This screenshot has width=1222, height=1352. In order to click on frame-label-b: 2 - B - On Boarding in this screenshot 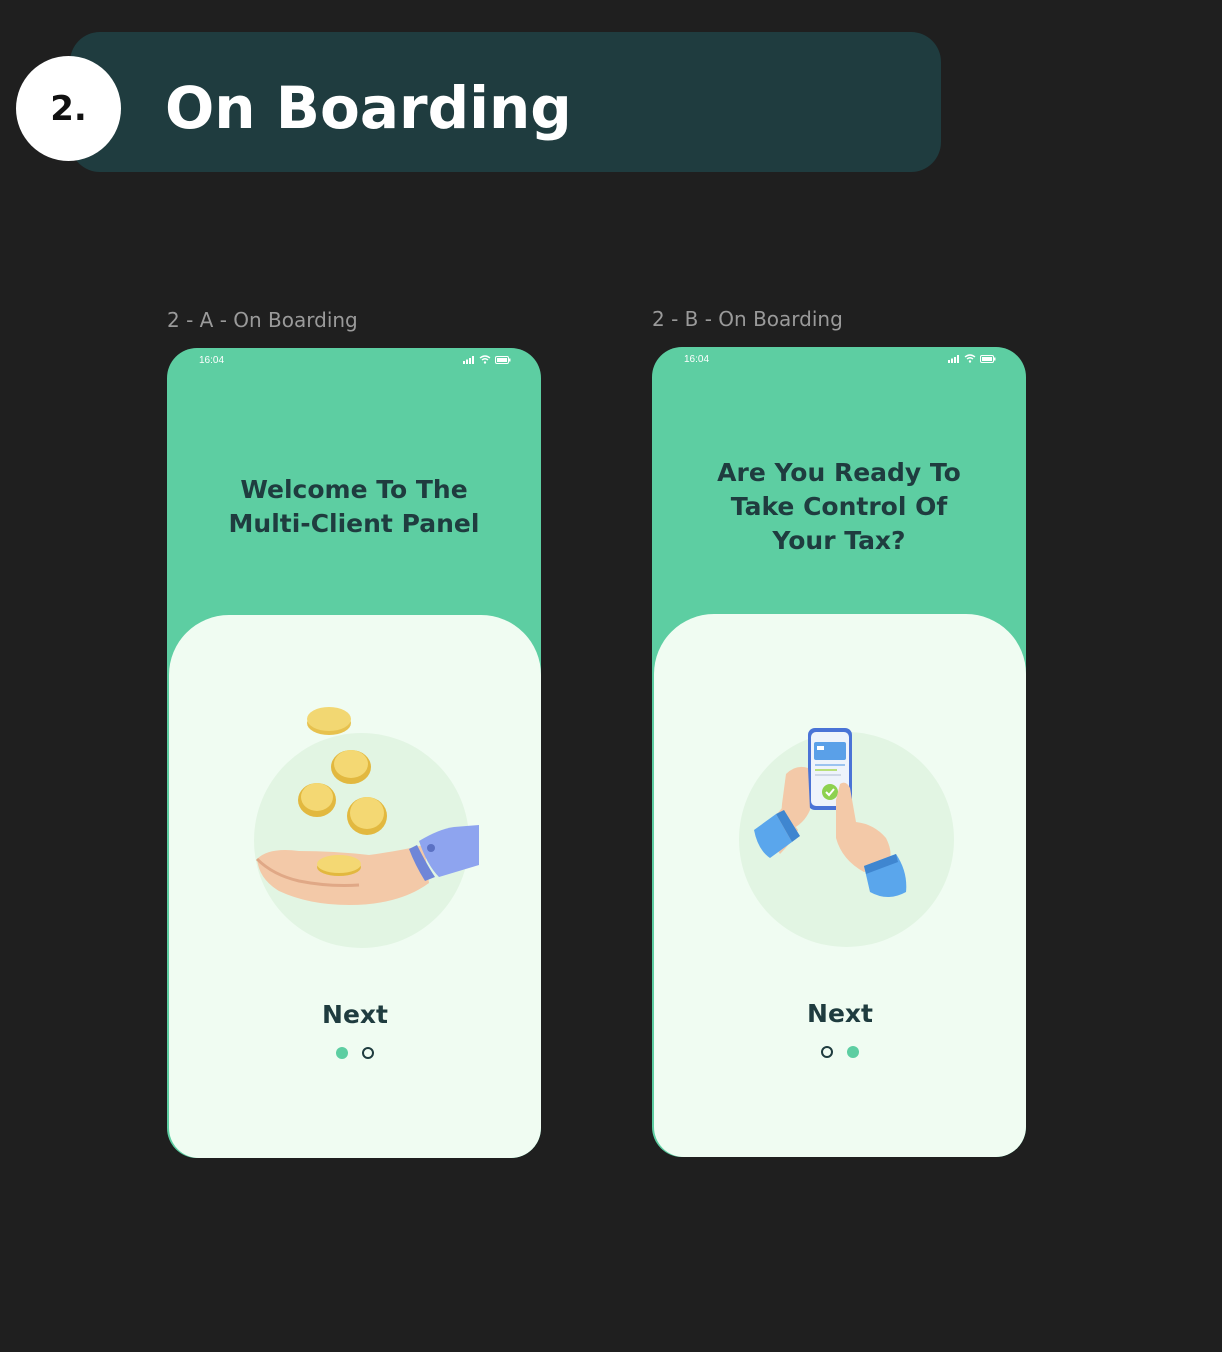, I will do `click(747, 319)`.